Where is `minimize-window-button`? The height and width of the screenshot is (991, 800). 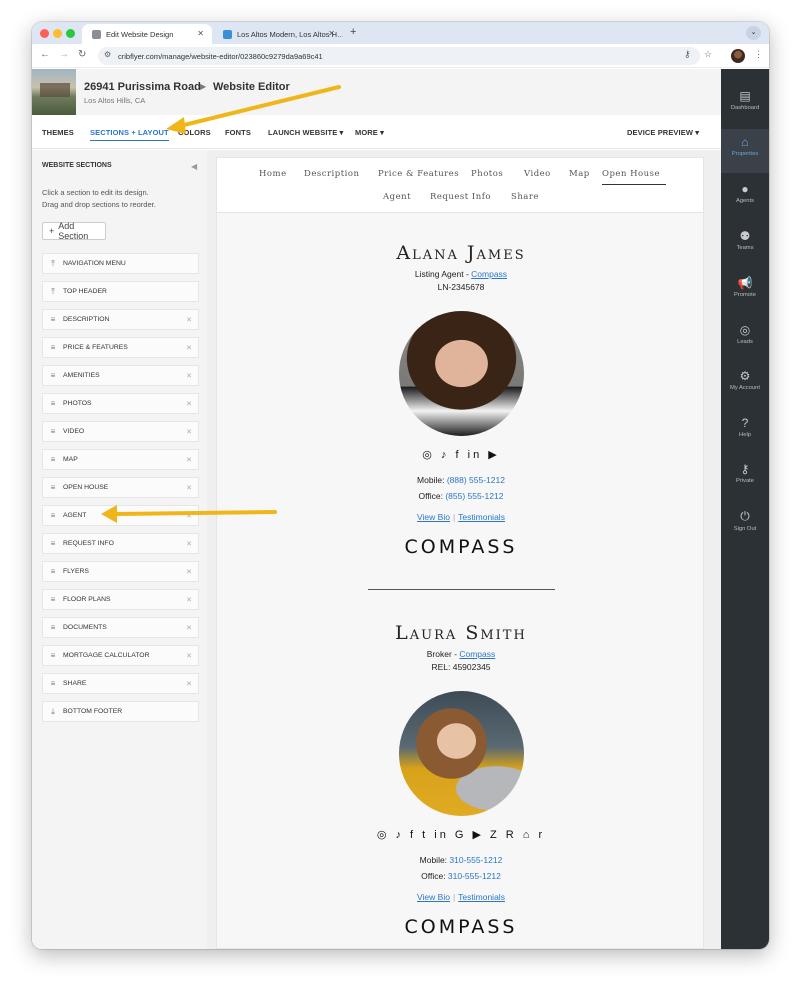
minimize-window-button is located at coordinates (57, 33).